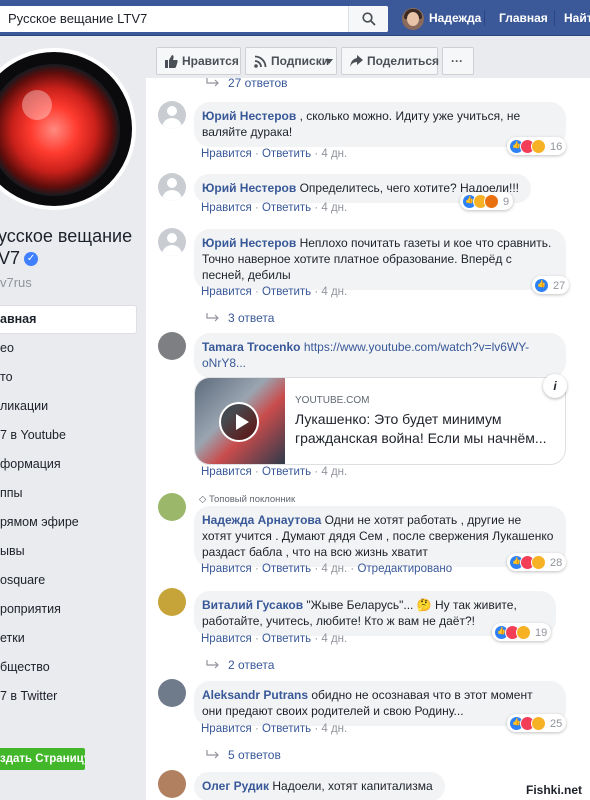  I want to click on page-action-bar: Нравится Подписки Поделиться ···, so click(315, 61).